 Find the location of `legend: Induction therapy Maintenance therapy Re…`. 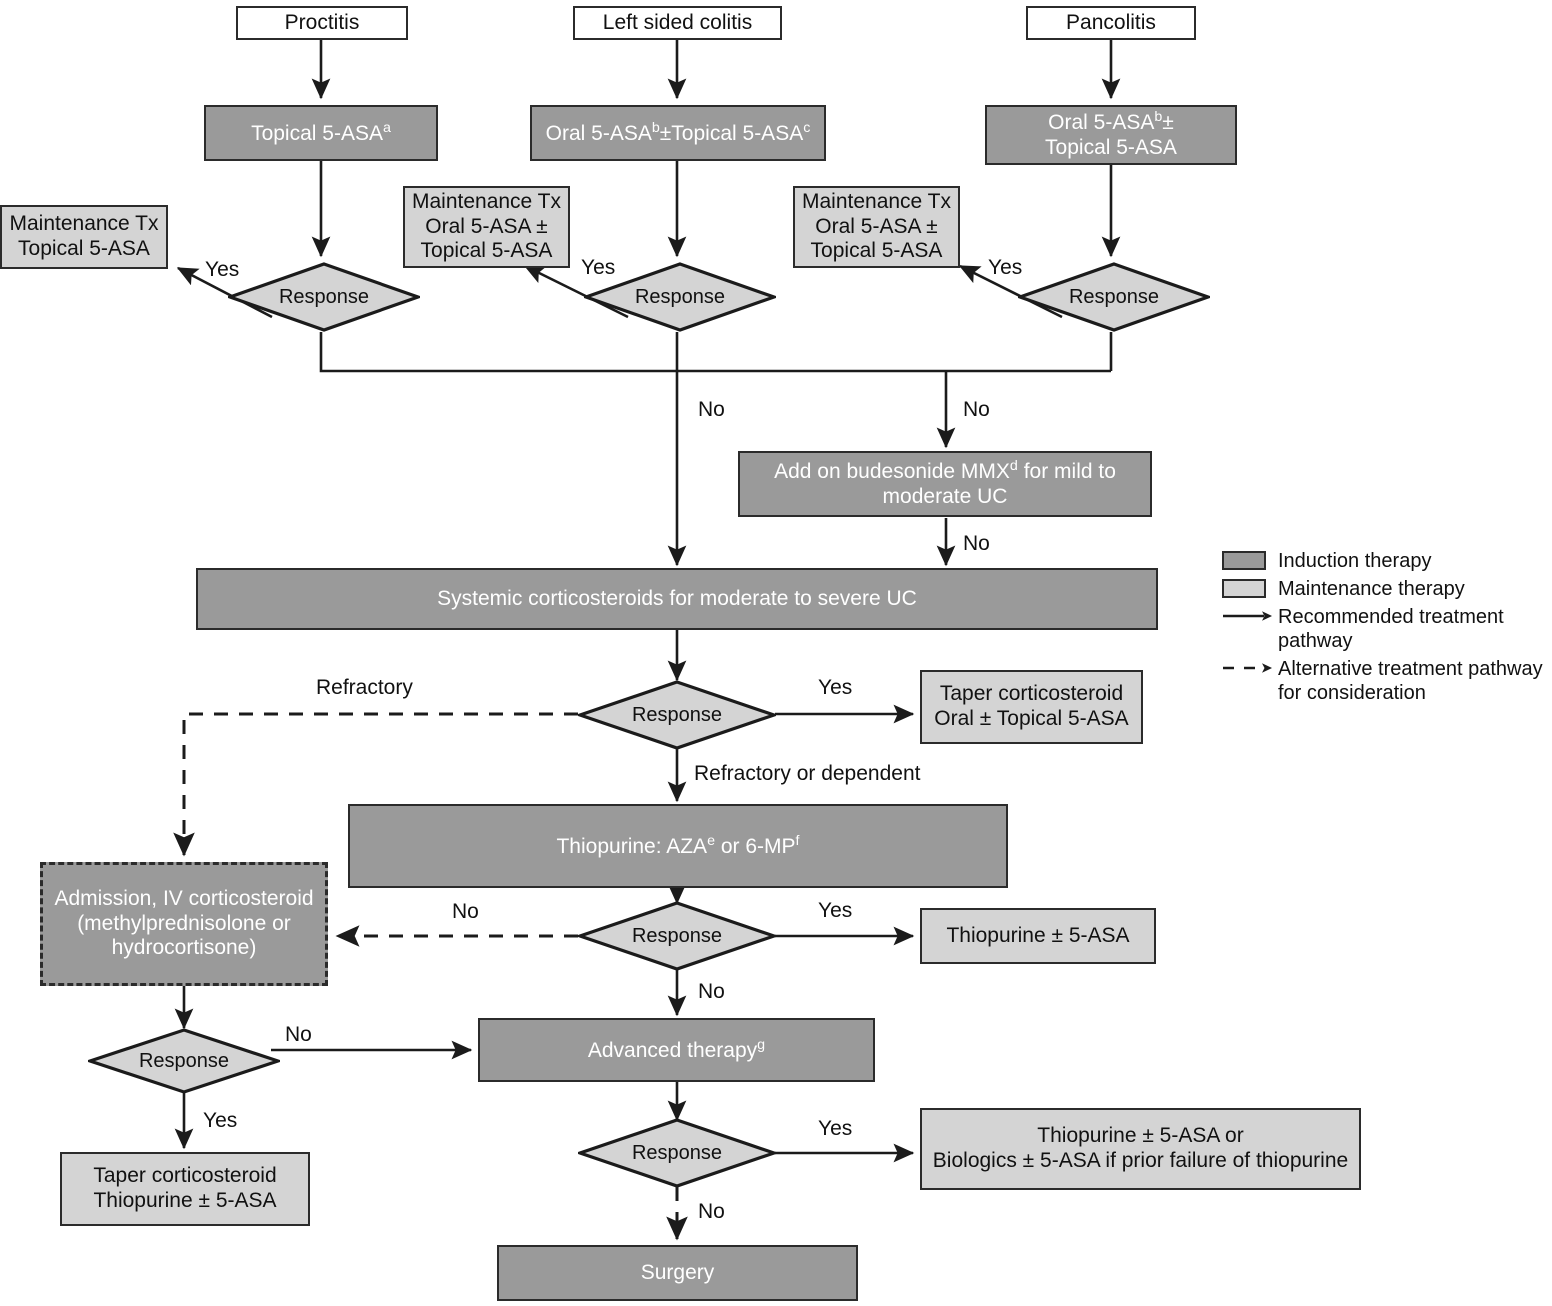

legend: Induction therapy Maintenance therapy Re… is located at coordinates (1387, 628).